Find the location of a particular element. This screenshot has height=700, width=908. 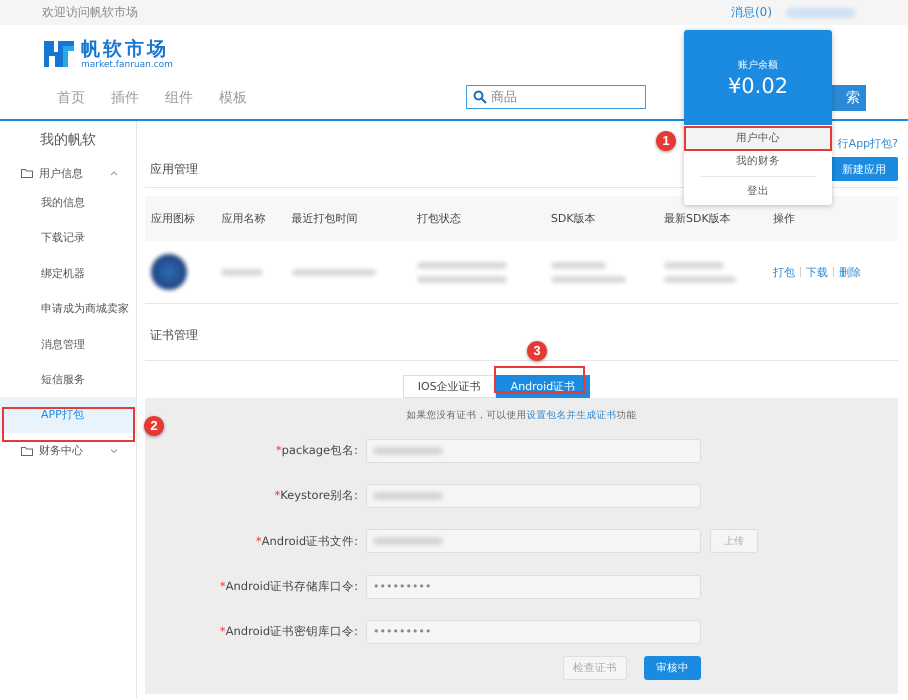

sidebar-item: 绑定机器 is located at coordinates (68, 274).